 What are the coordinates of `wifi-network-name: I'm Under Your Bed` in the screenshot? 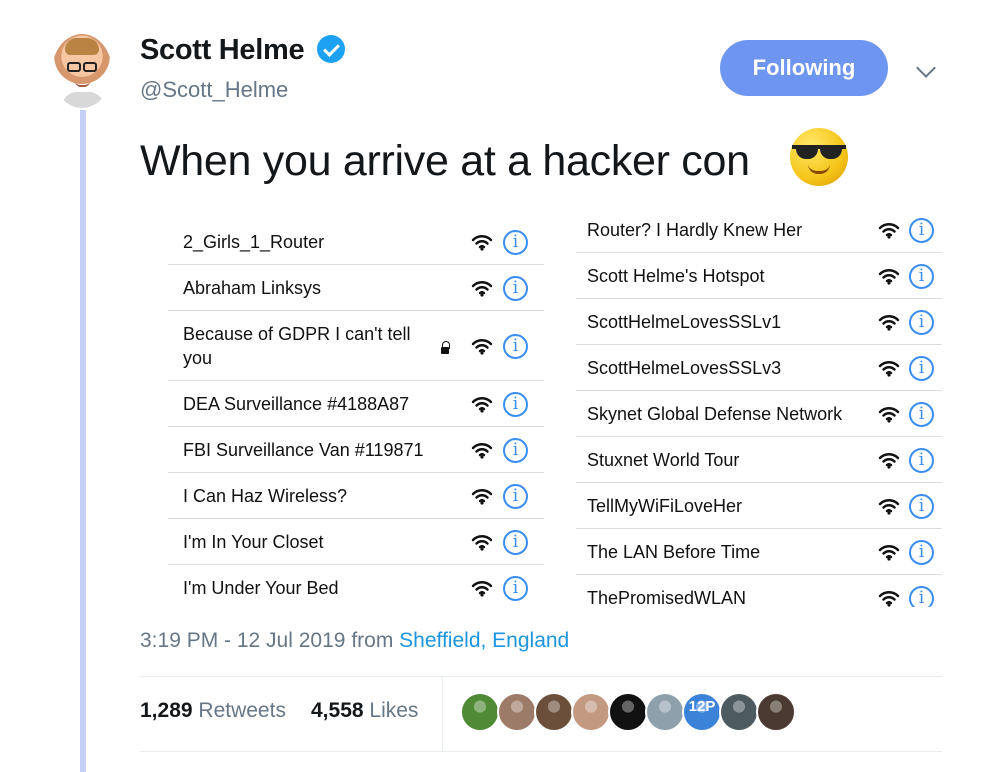 It's located at (261, 588).